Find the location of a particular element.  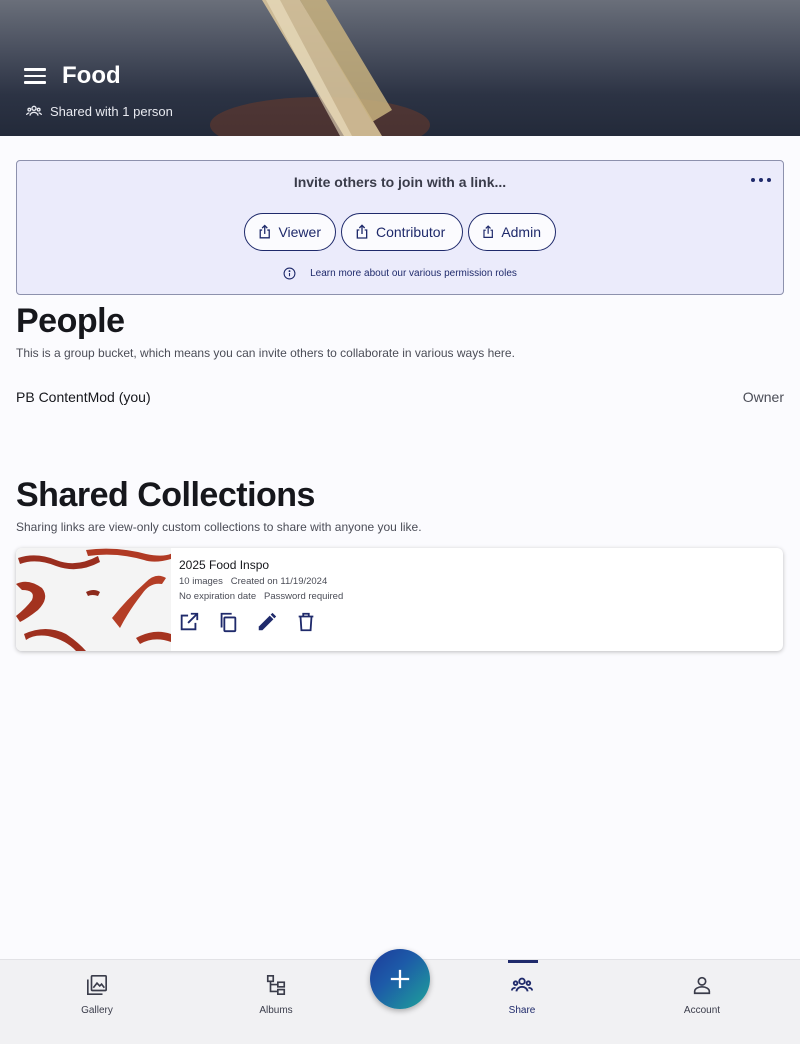

albums-icon is located at coordinates (276, 985).